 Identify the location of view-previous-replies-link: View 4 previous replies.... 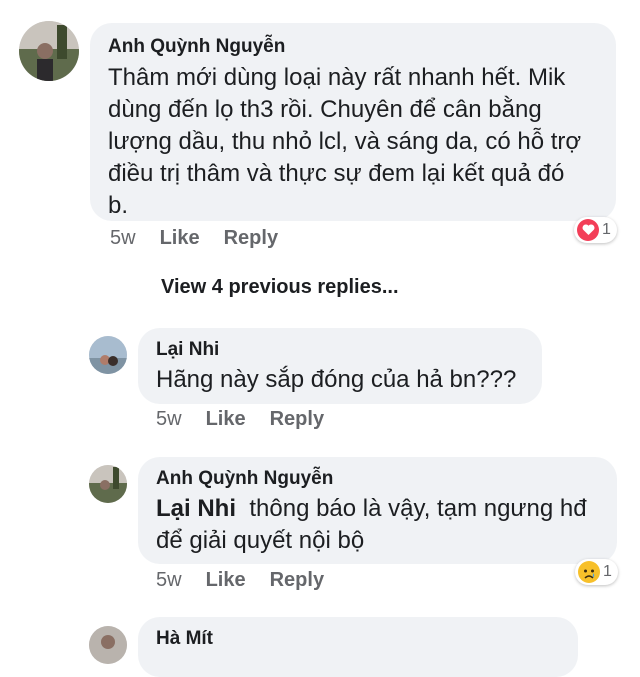
(280, 287).